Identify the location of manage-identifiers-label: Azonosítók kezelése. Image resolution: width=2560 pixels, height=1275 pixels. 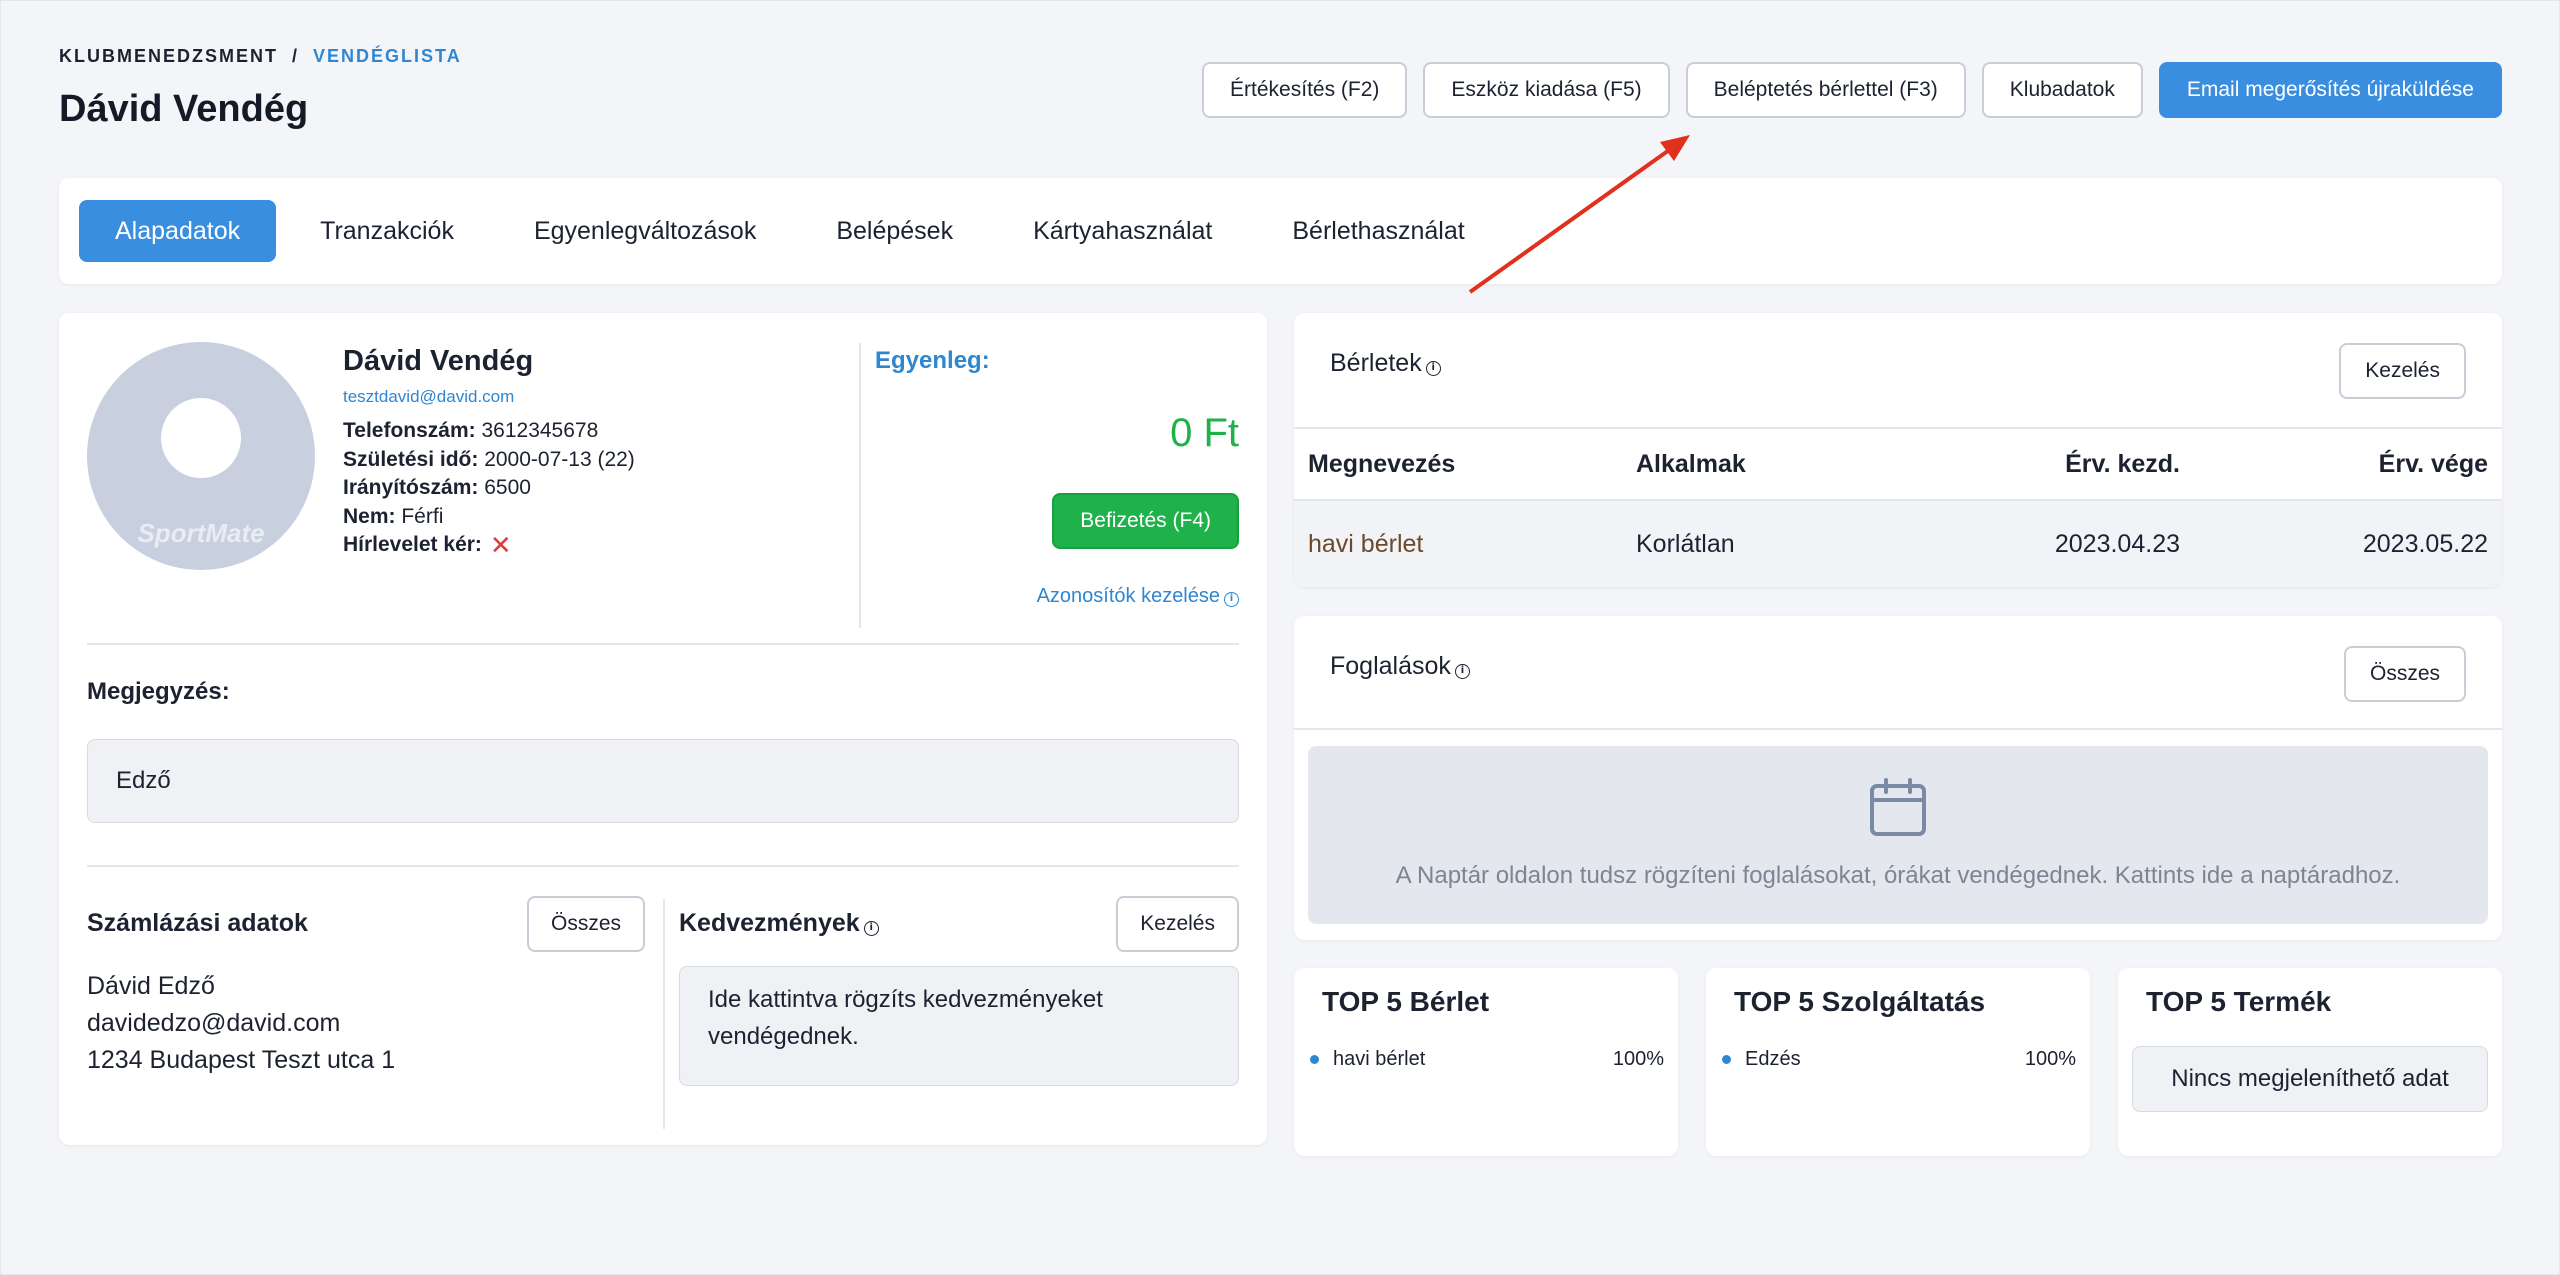
(1128, 596).